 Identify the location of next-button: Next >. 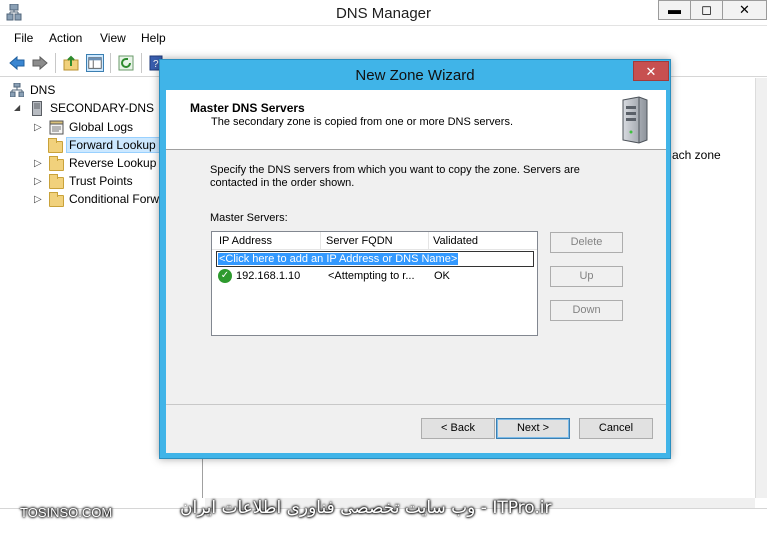
(533, 428).